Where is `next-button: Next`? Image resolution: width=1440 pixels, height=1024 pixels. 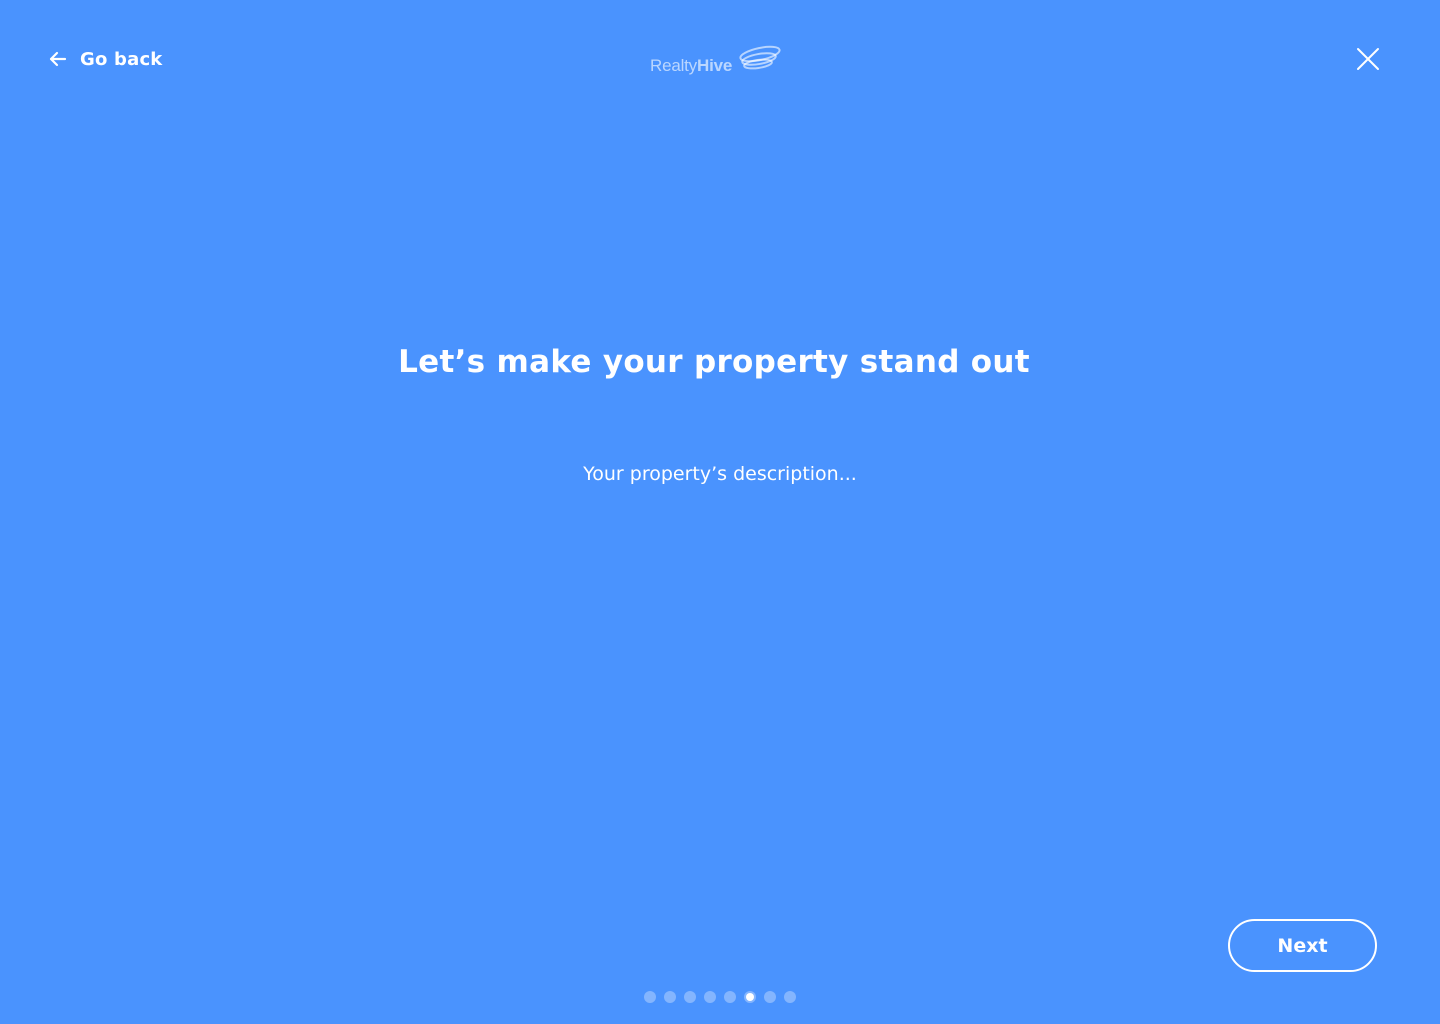
next-button: Next is located at coordinates (1302, 945).